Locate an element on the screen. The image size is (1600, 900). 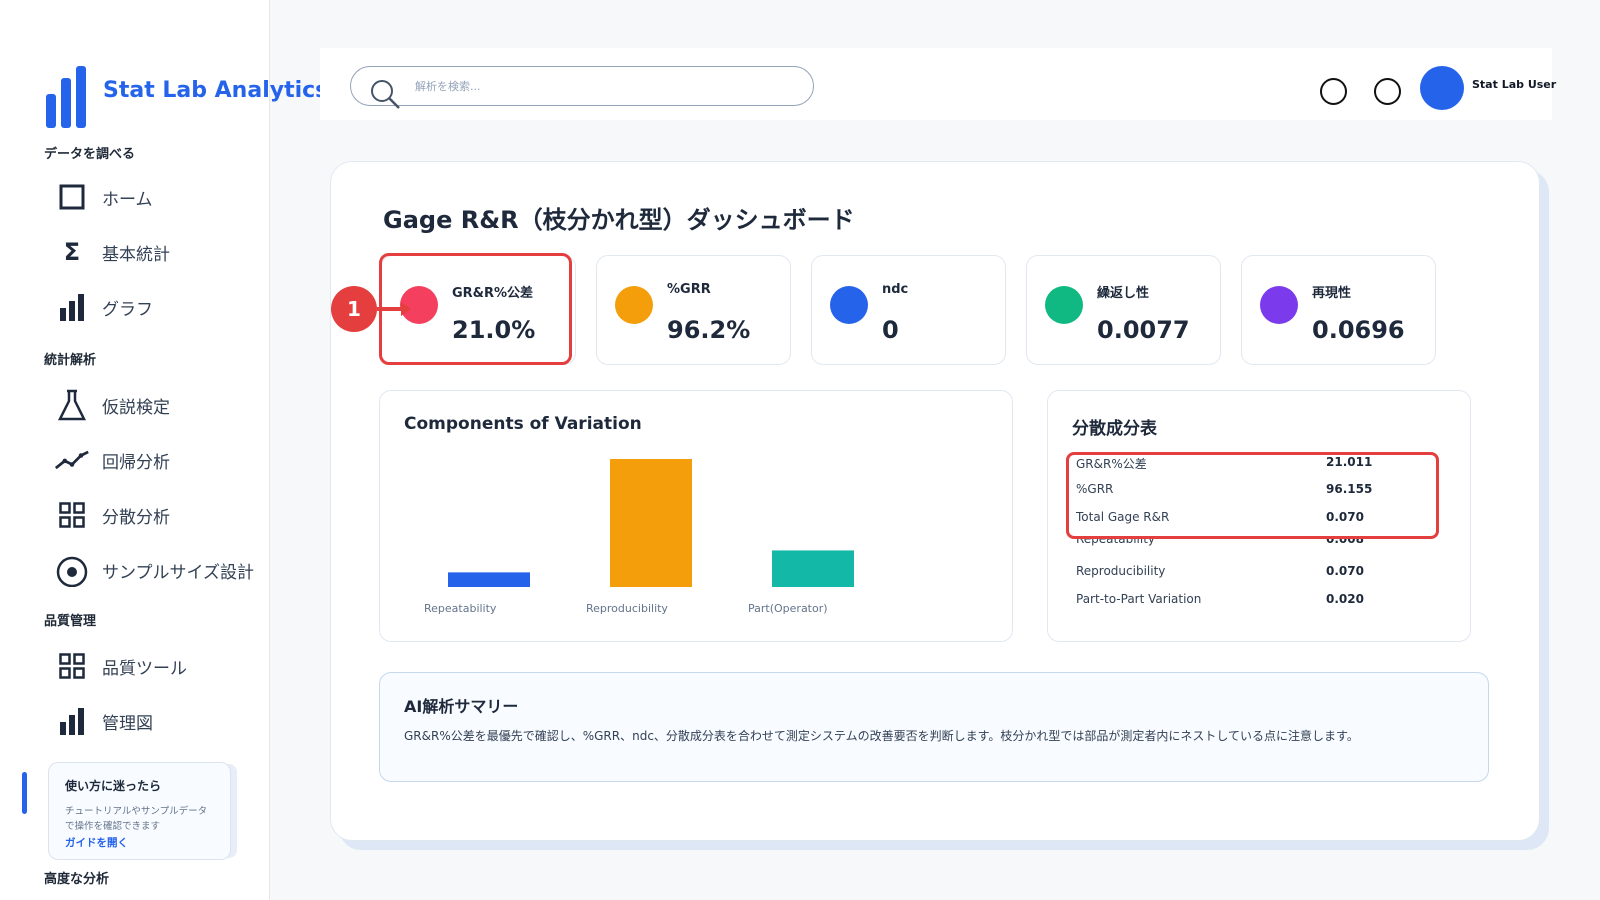
kpi-label: 再現性 is located at coordinates (1332, 293).